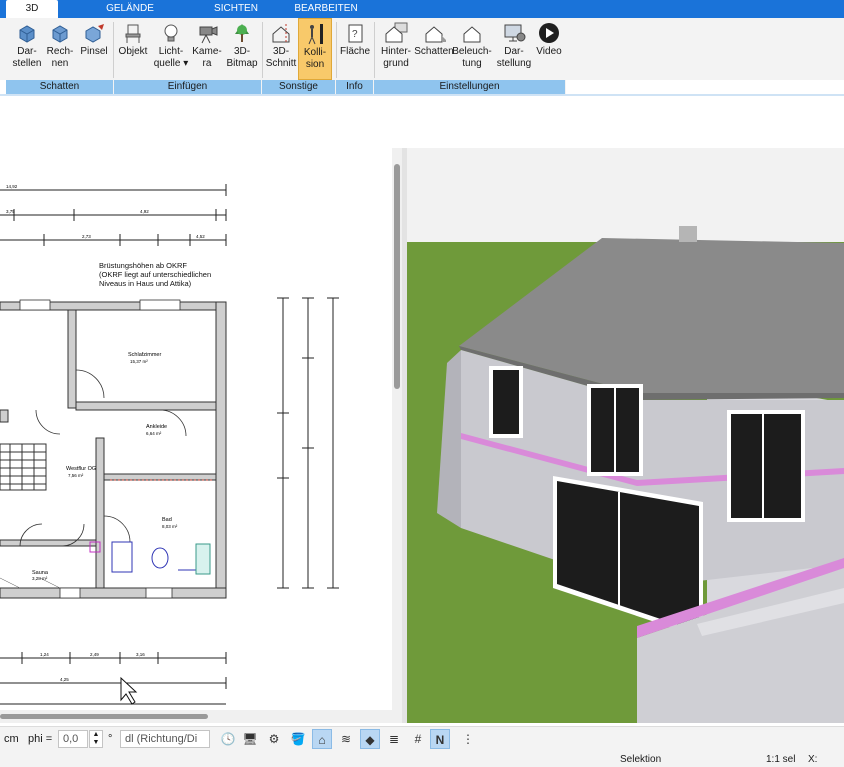 The width and height of the screenshot is (844, 767). Describe the element at coordinates (396, 49) in the screenshot. I see `hintergrund-button: Hinter- grund` at that location.